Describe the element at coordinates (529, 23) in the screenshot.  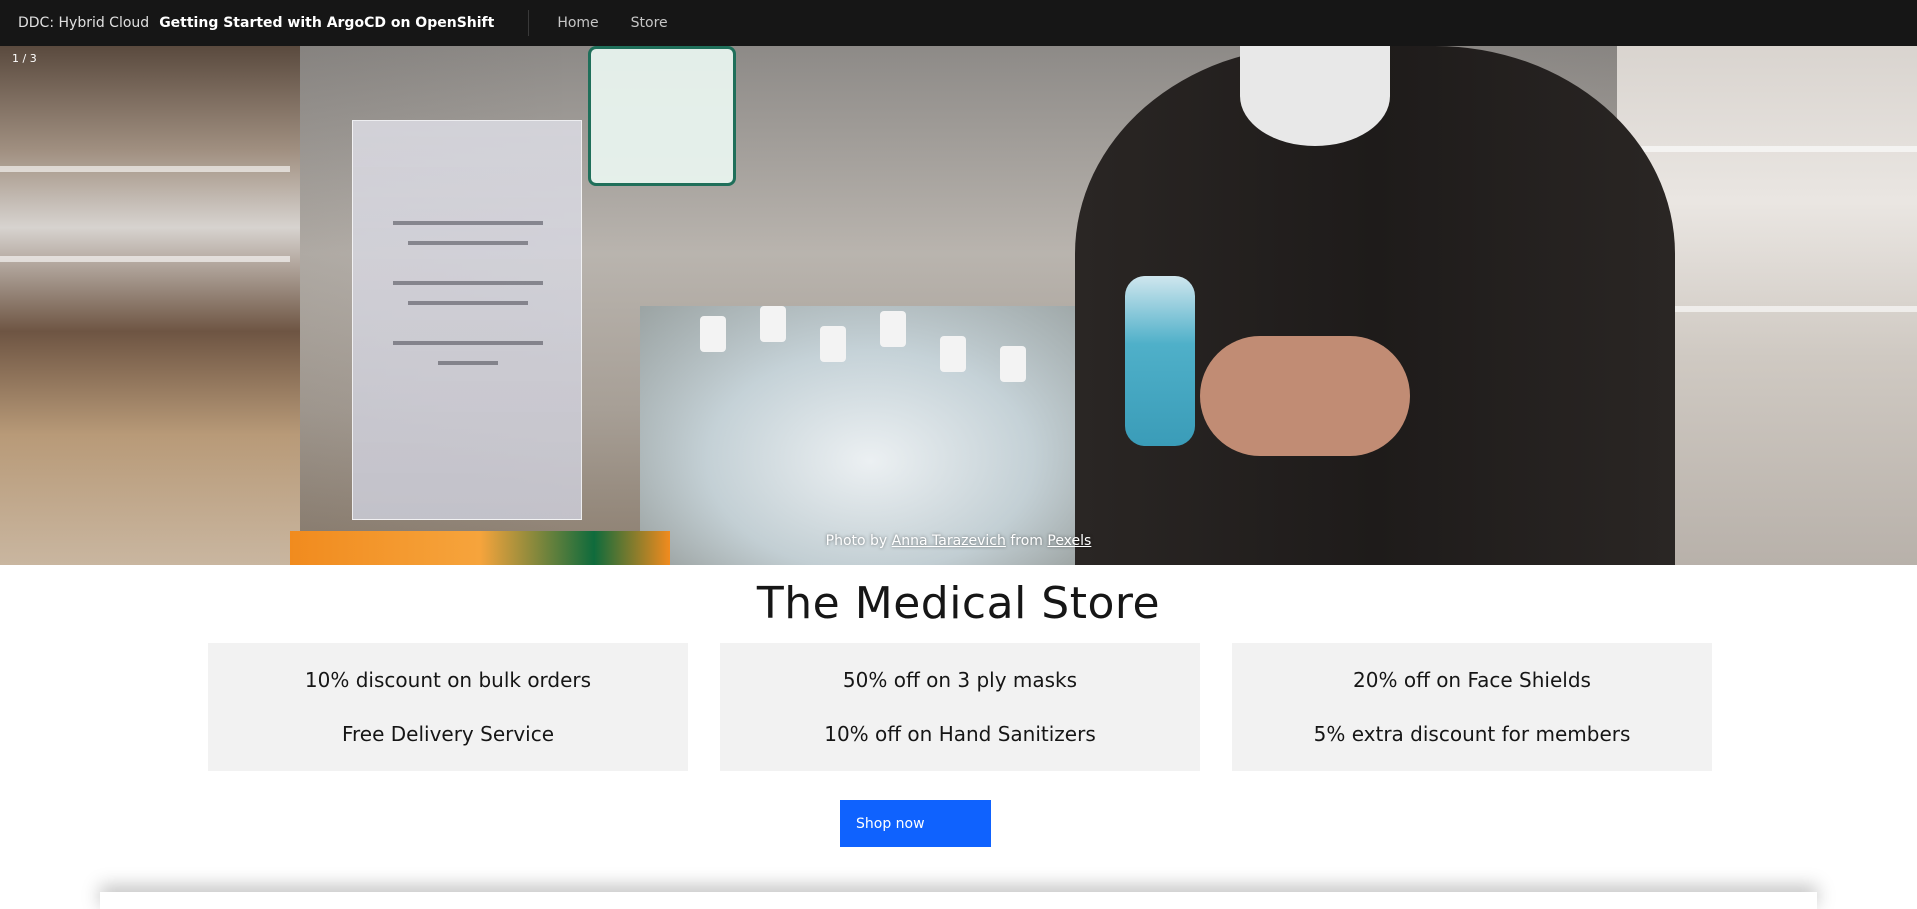
I see `header-divider` at that location.